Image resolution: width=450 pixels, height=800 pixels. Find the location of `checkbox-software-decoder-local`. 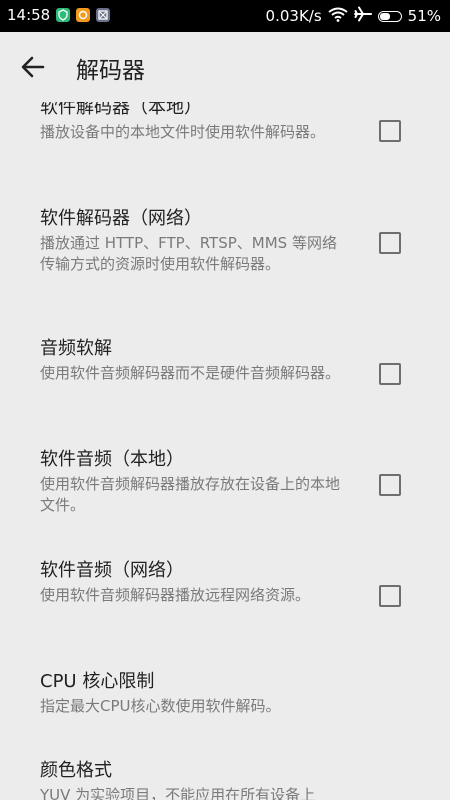

checkbox-software-decoder-local is located at coordinates (390, 131).